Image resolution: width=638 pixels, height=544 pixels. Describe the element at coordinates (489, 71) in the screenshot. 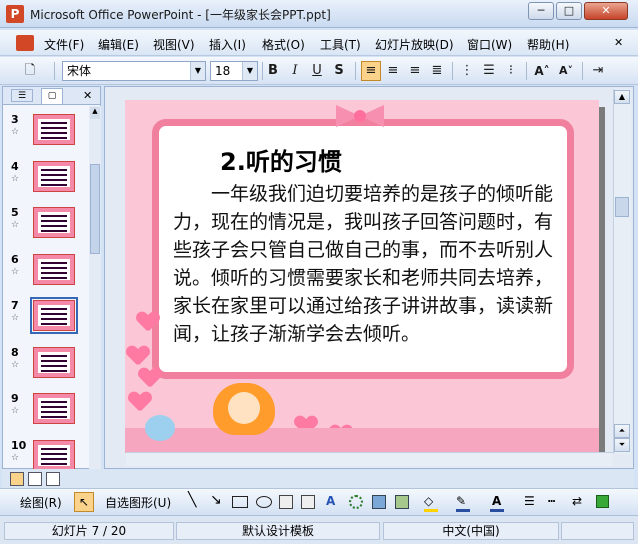

I see `bulleted-list-icon: ☰` at that location.